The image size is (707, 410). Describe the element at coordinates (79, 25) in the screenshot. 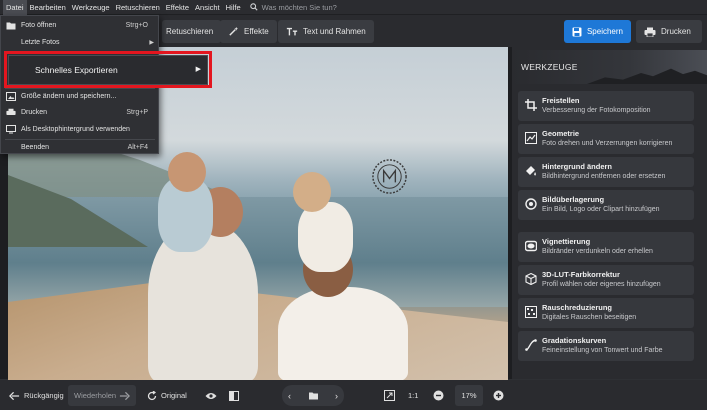

I see `menu-item-open-photo: Foto öffnen Strg+O` at that location.